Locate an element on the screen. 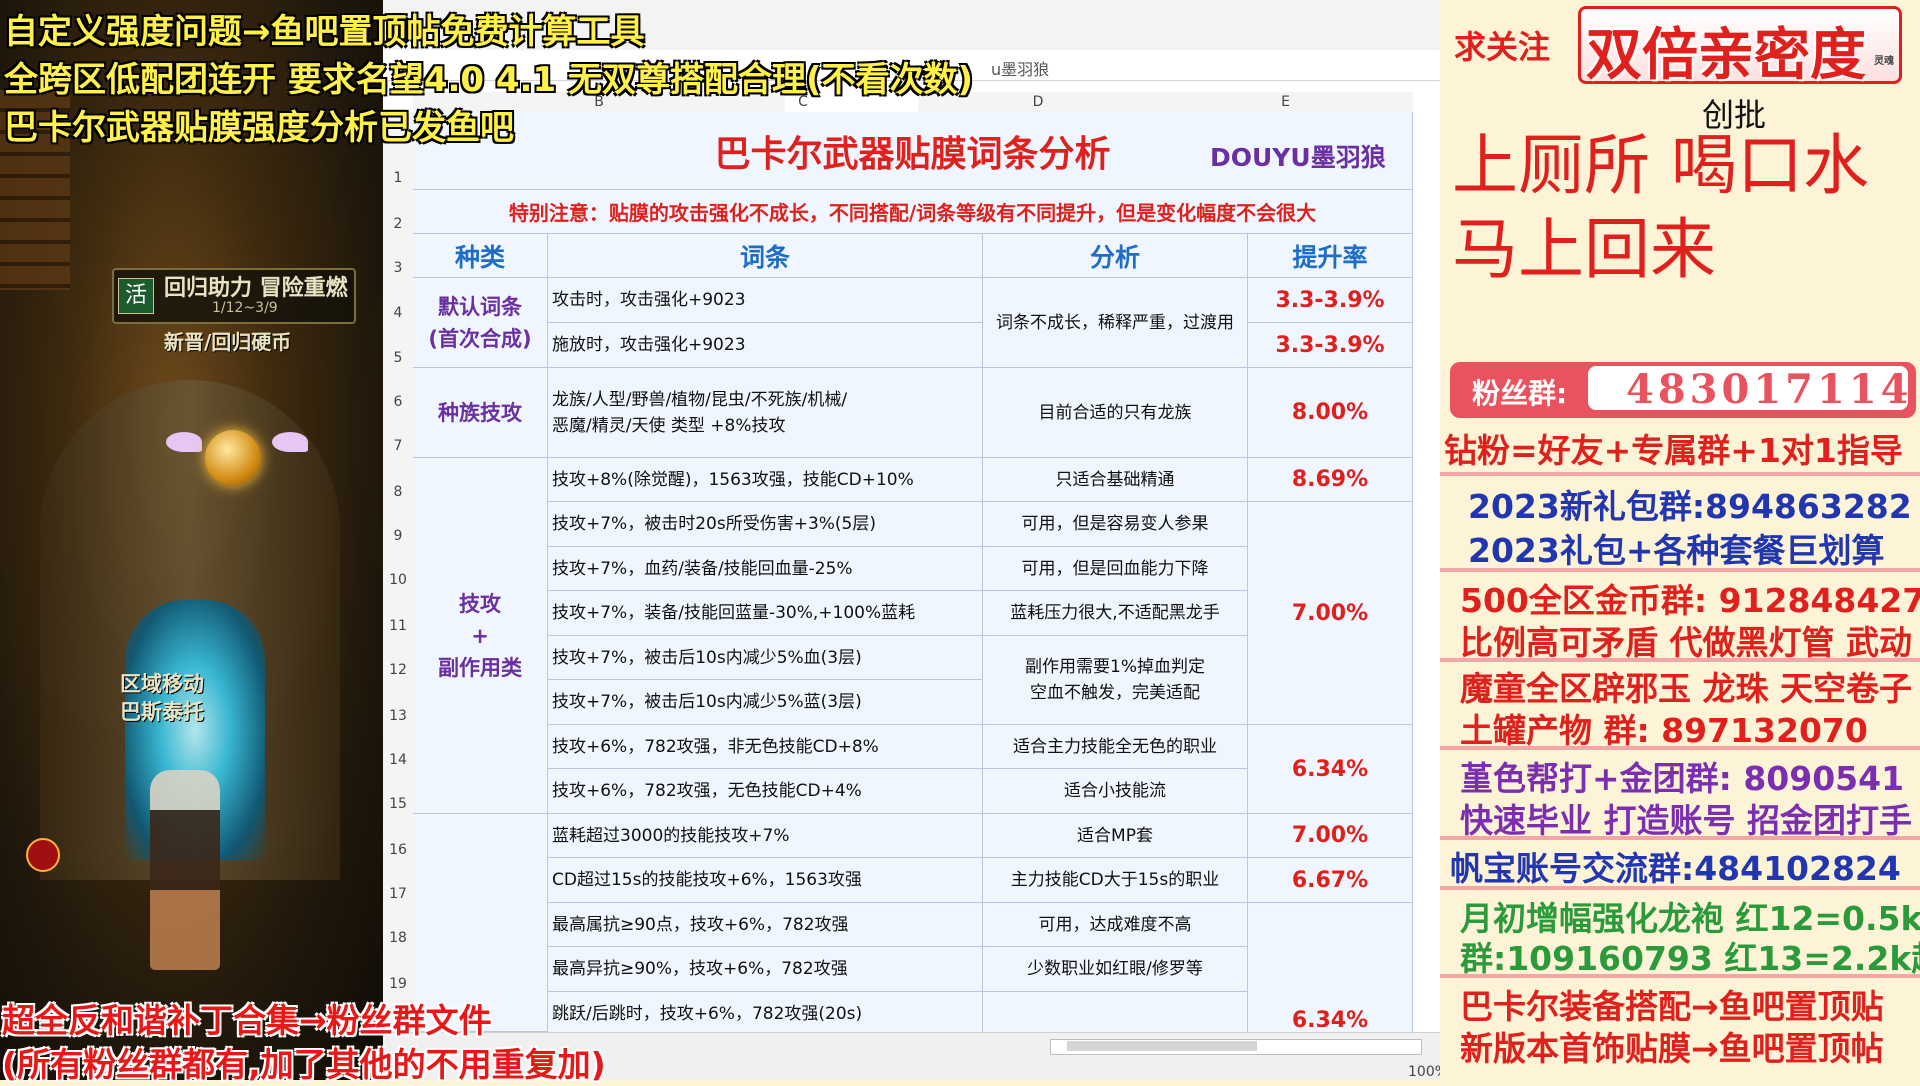  type-skill-line2: + is located at coordinates (480, 635).